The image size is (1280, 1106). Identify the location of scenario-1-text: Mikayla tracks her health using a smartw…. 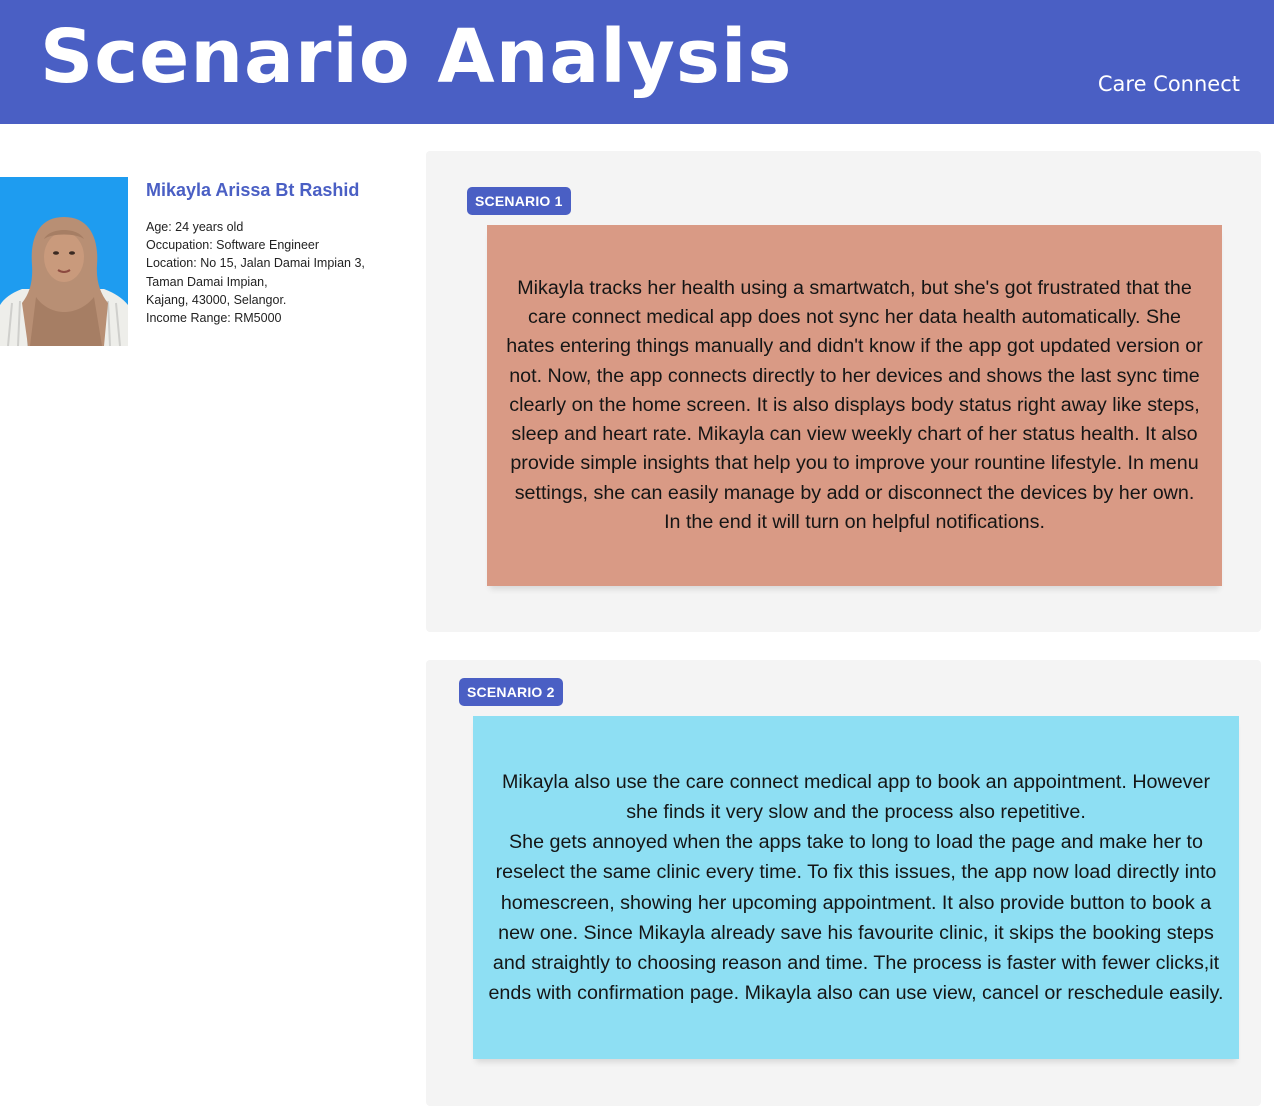
(854, 405).